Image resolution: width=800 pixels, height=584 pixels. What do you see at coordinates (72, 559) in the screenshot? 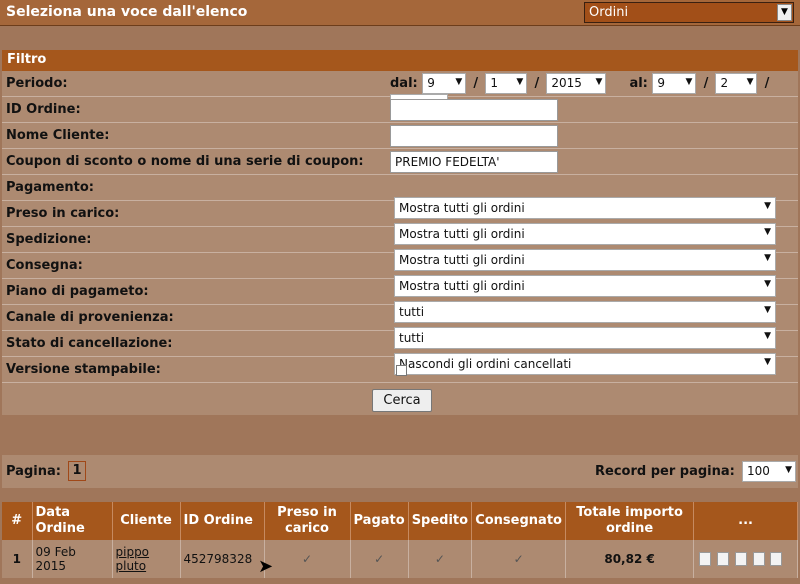
I see `row-date: 09 Feb 2015` at bounding box center [72, 559].